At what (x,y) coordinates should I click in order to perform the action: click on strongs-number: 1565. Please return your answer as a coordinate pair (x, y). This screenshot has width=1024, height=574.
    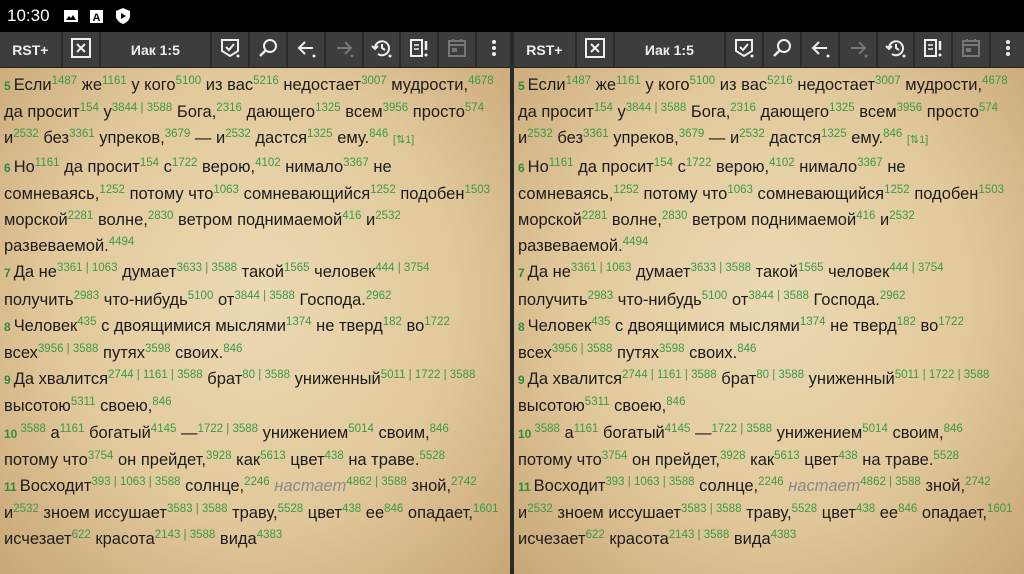
    Looking at the image, I should click on (297, 268).